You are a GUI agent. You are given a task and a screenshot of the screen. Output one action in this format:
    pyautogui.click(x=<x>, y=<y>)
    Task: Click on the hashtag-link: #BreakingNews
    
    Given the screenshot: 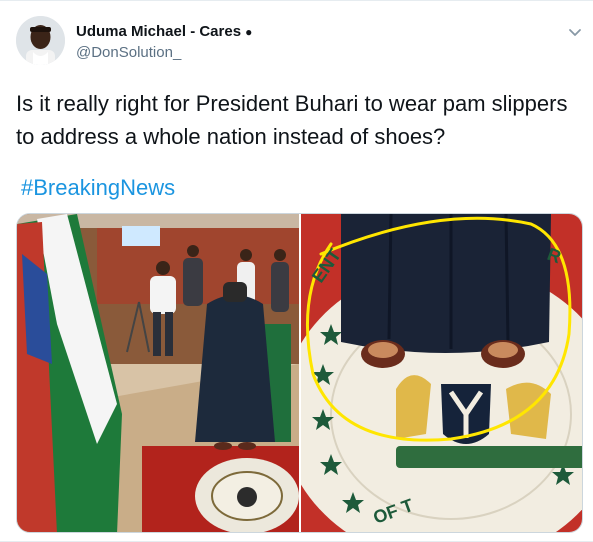 What is the action you would take?
    pyautogui.click(x=98, y=188)
    